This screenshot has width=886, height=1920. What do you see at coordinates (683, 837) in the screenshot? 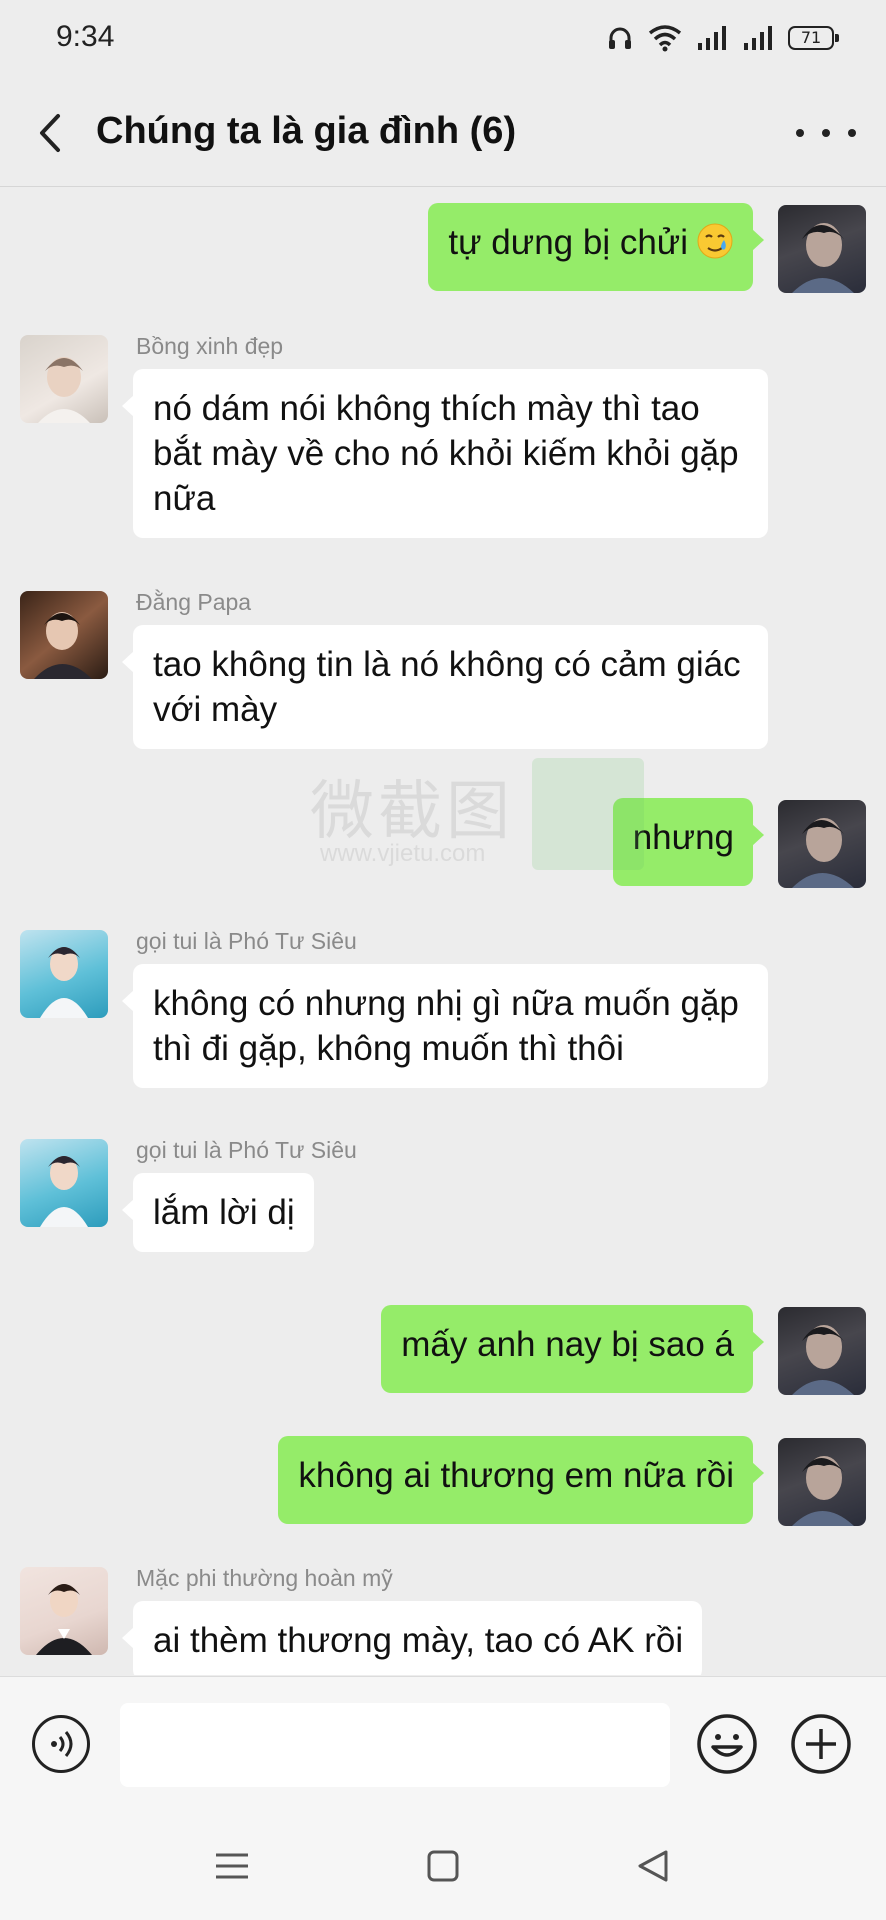
I see `message-text: nhưng` at bounding box center [683, 837].